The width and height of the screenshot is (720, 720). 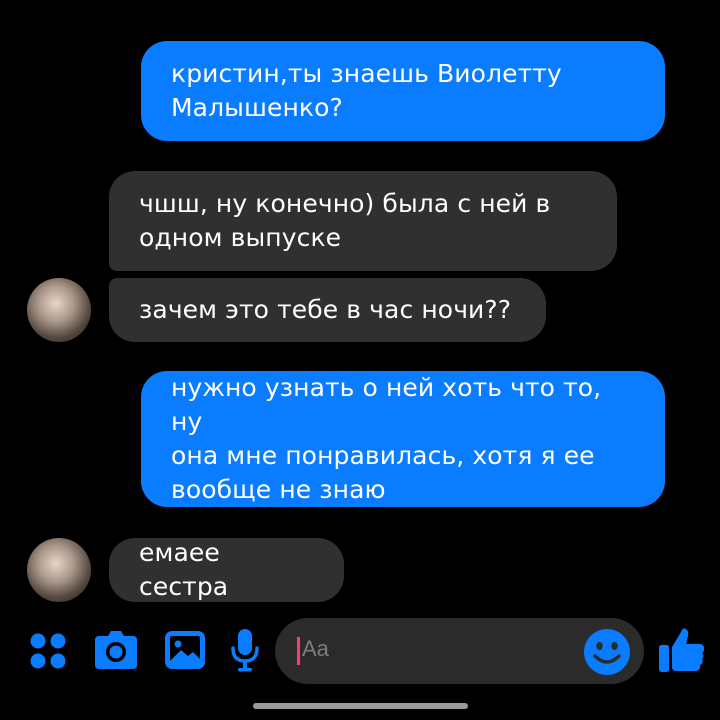 What do you see at coordinates (315, 648) in the screenshot?
I see `message-input-placeholder: Aa` at bounding box center [315, 648].